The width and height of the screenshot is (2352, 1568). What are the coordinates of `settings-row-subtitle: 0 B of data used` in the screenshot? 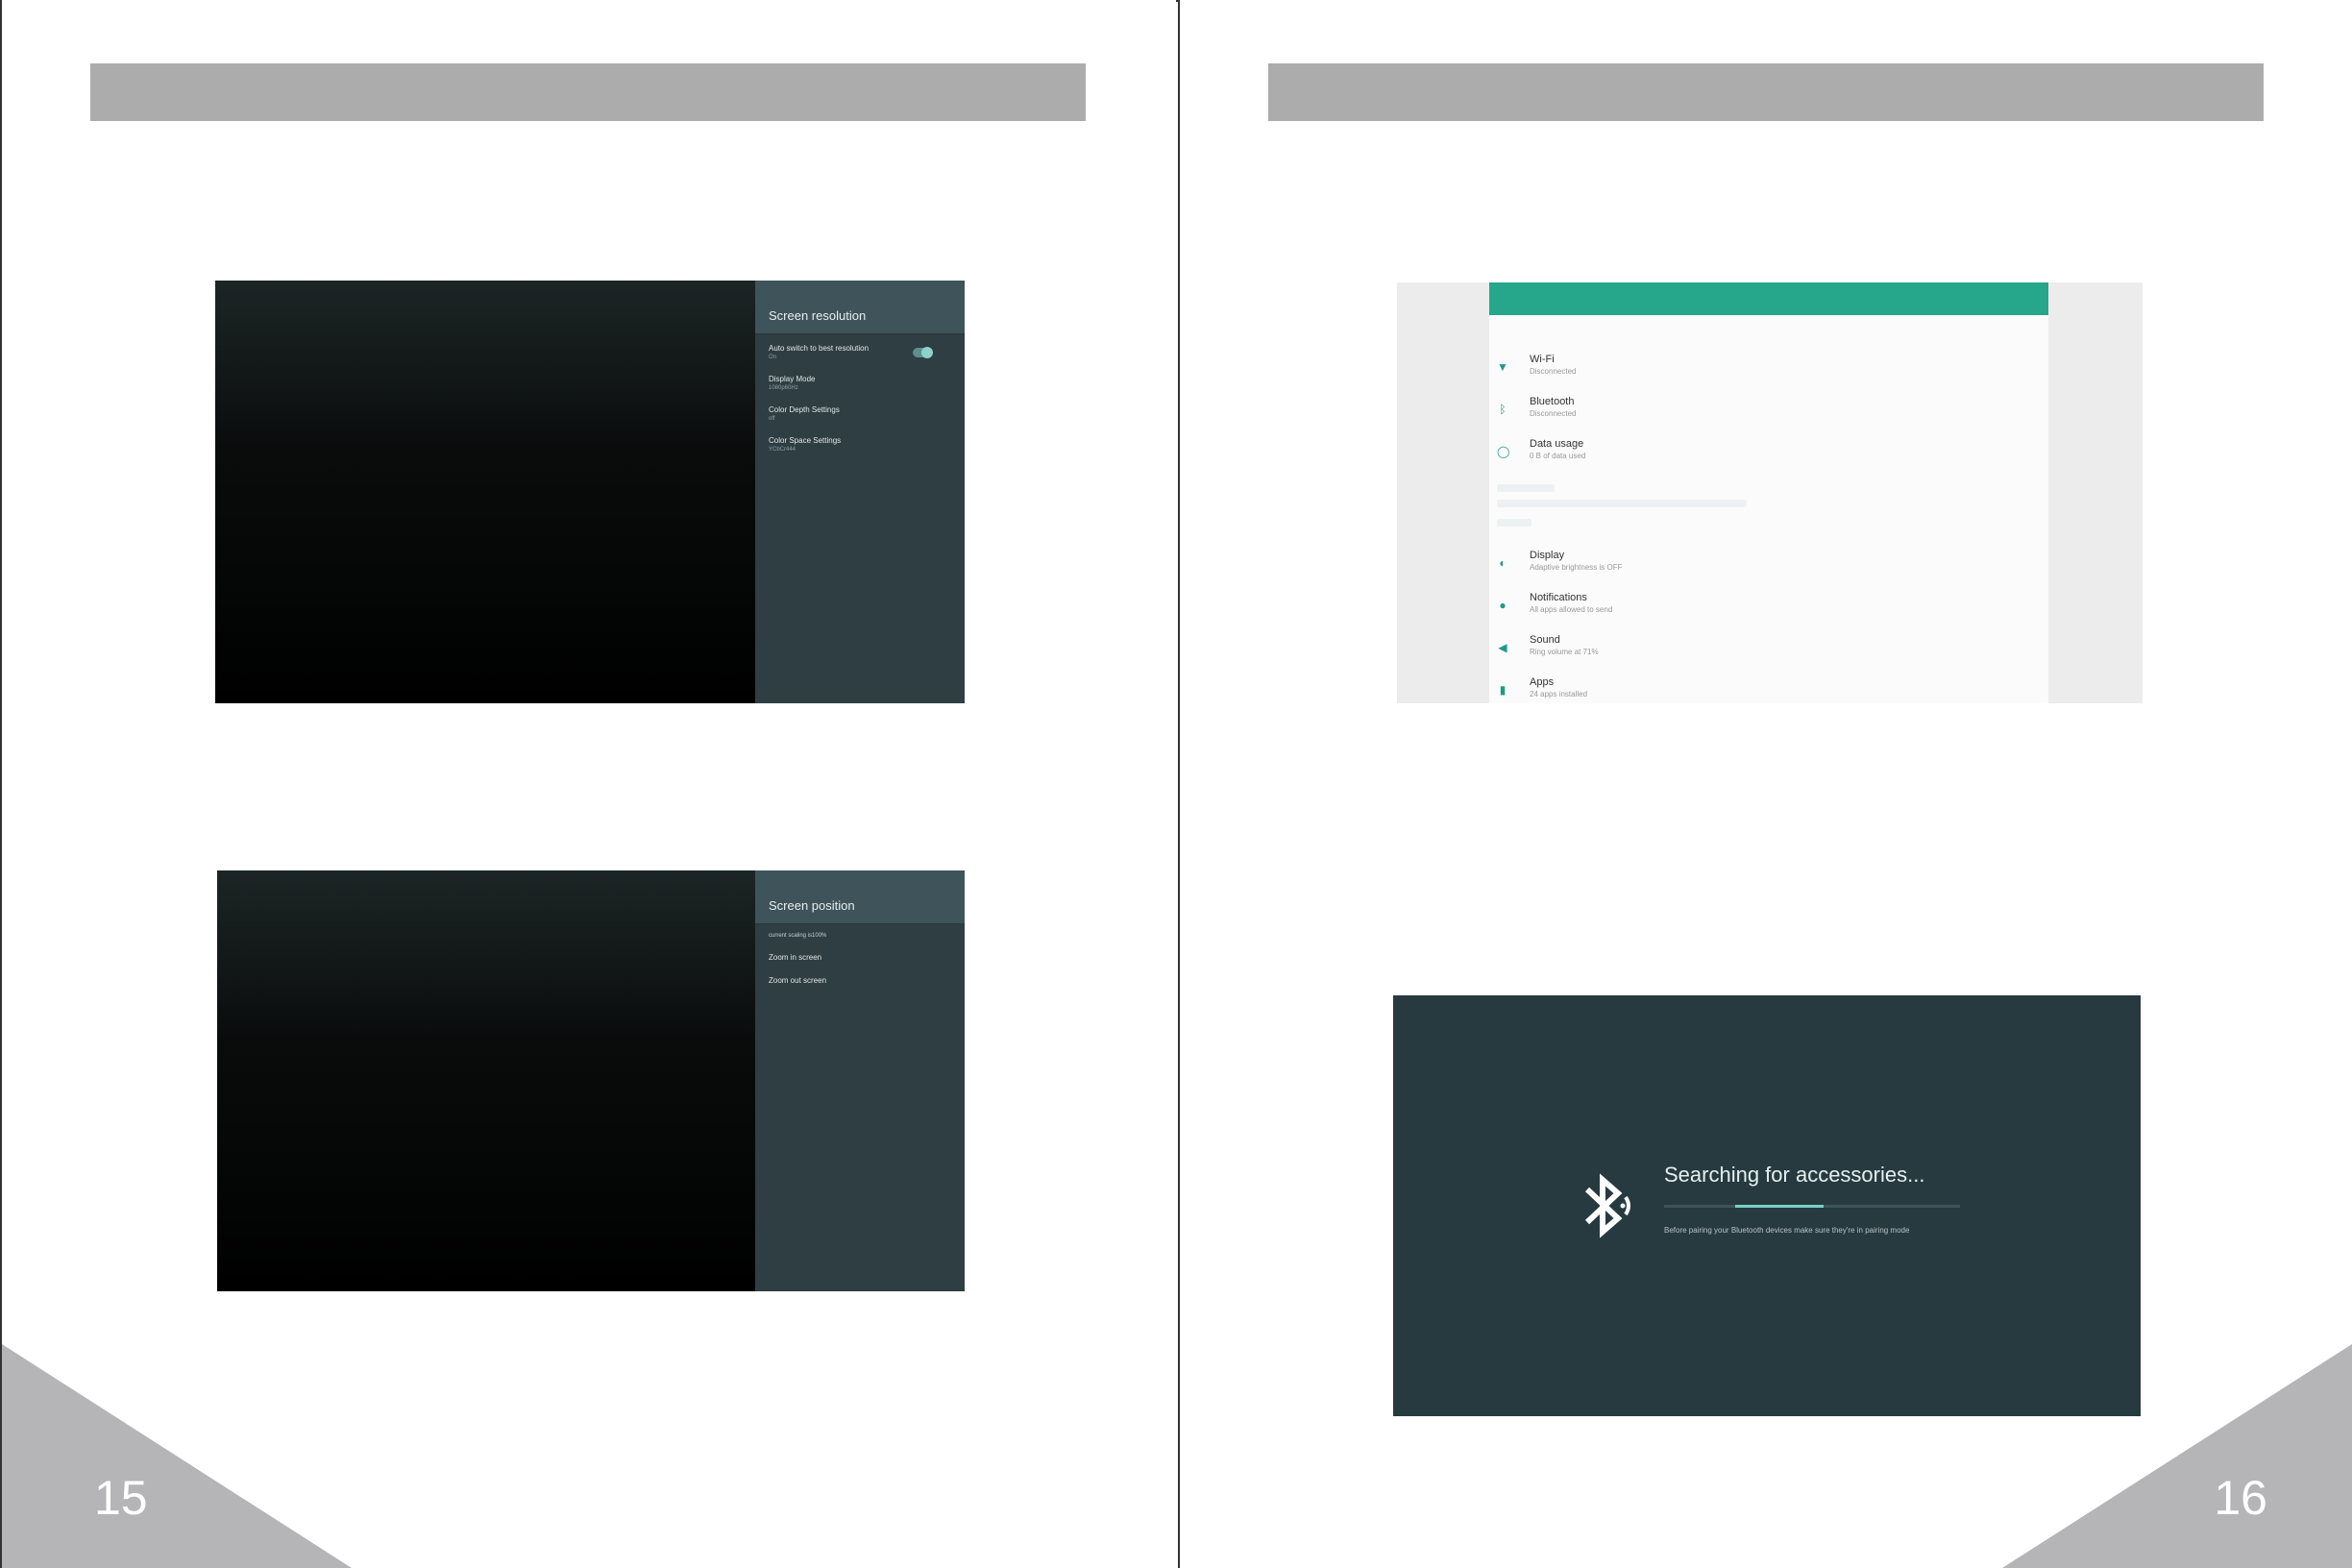 It's located at (1558, 456).